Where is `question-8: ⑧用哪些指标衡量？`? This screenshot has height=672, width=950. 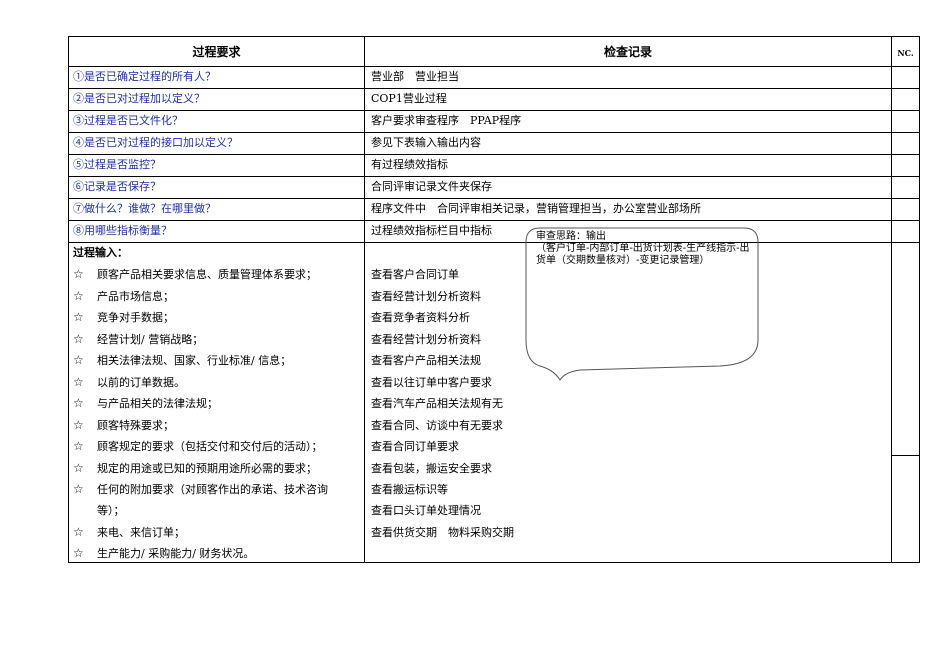 question-8: ⑧用哪些指标衡量？ is located at coordinates (122, 230).